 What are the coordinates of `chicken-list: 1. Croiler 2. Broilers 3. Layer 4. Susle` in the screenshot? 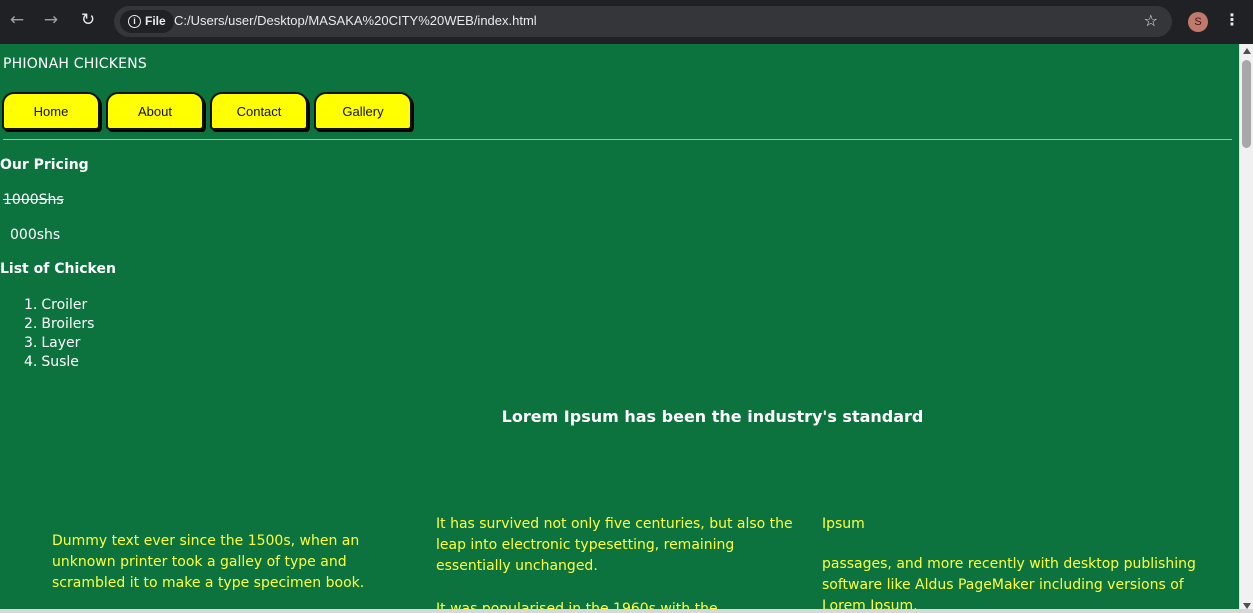 It's located at (59, 334).